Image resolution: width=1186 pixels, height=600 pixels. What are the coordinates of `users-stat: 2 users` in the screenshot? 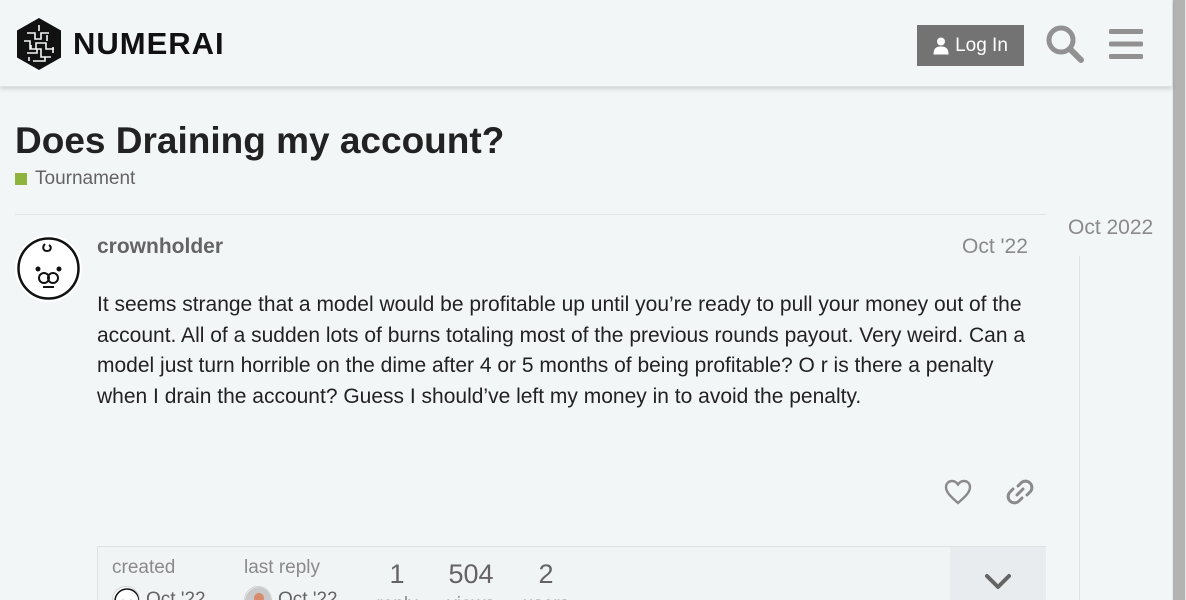 It's located at (546, 579).